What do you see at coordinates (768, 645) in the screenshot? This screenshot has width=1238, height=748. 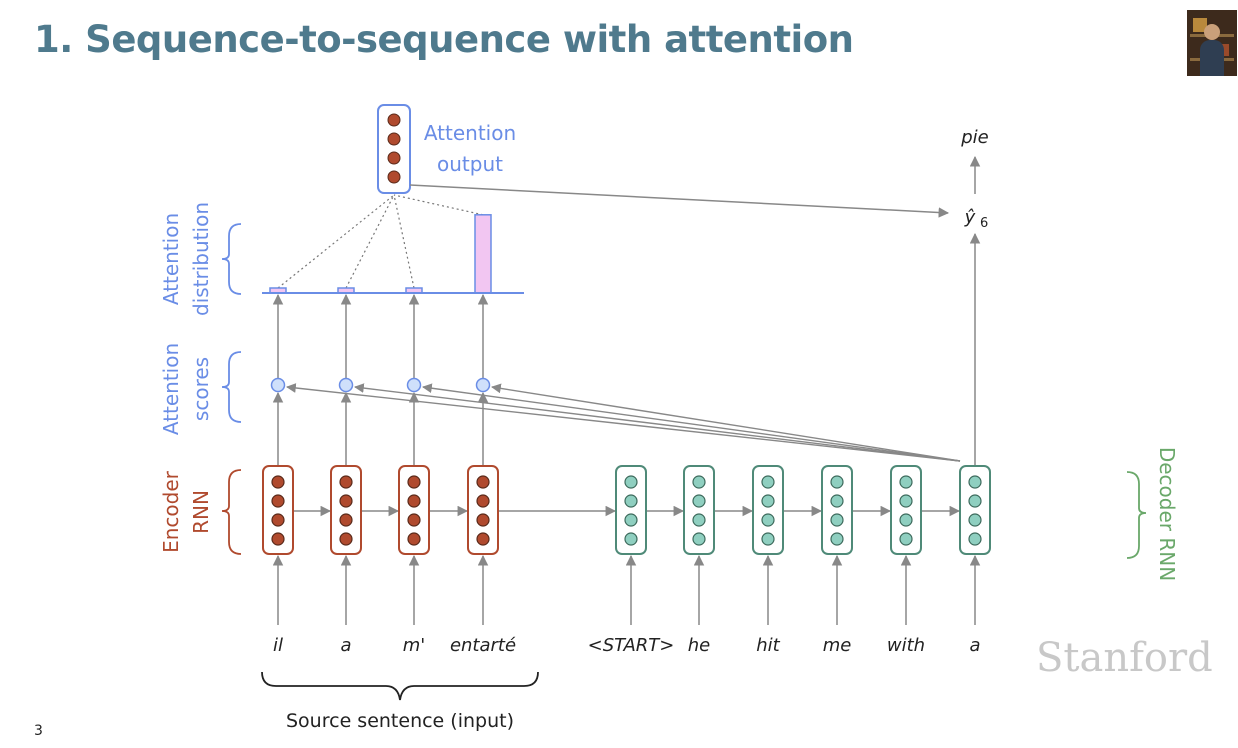 I see `decoder-input-word: hit` at bounding box center [768, 645].